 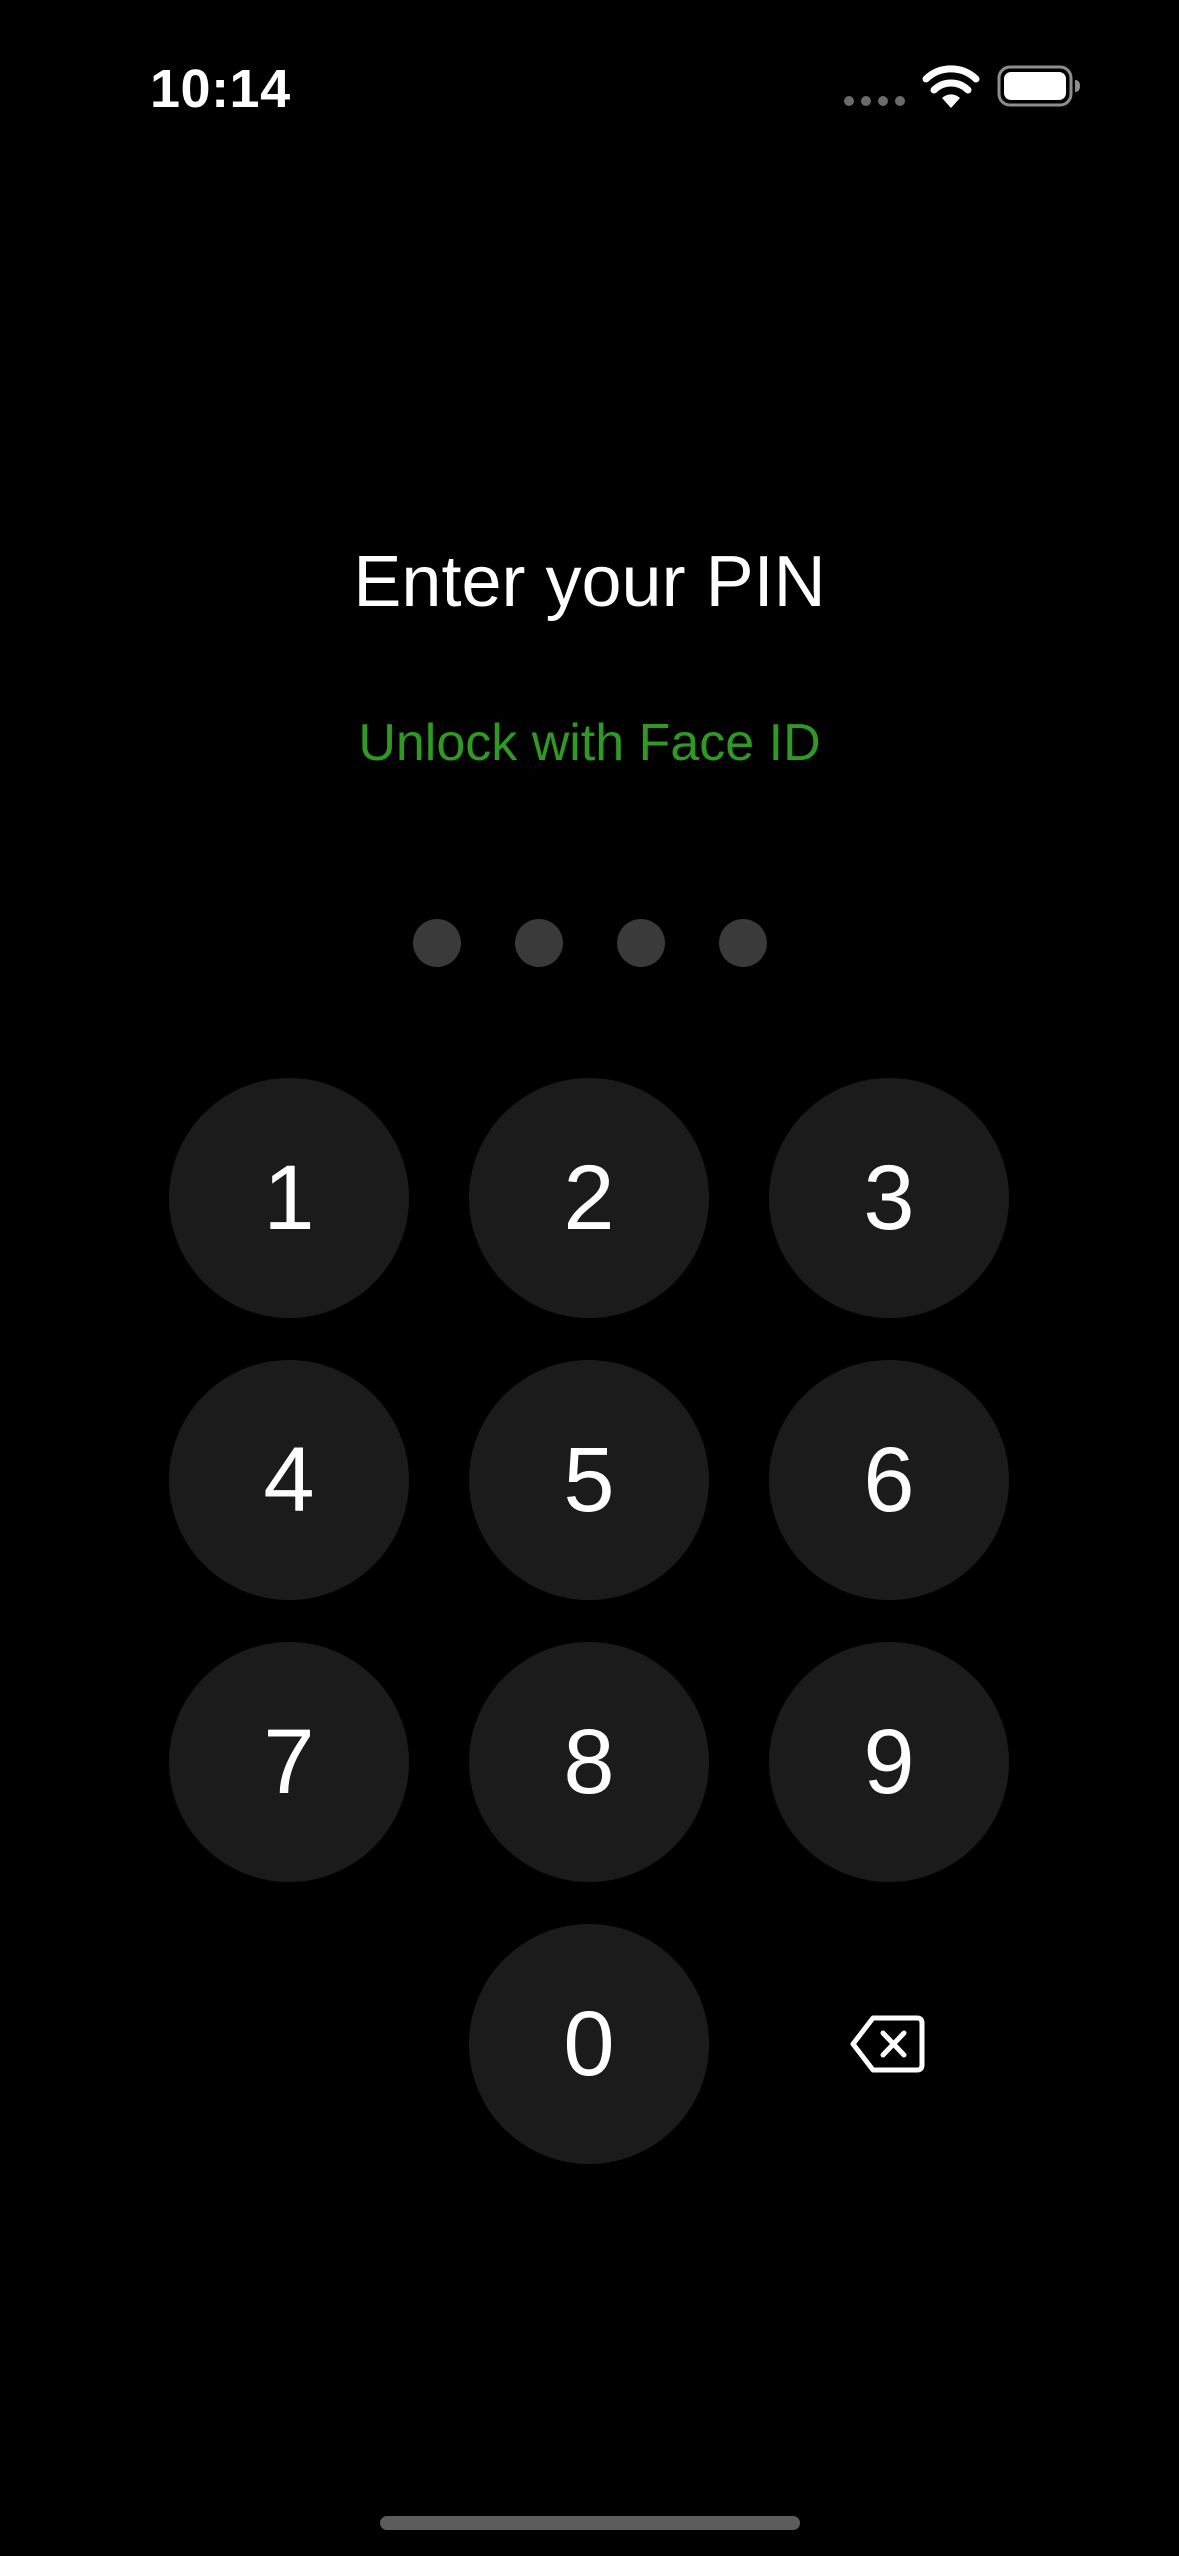 I want to click on key-label: 8, so click(x=589, y=1762).